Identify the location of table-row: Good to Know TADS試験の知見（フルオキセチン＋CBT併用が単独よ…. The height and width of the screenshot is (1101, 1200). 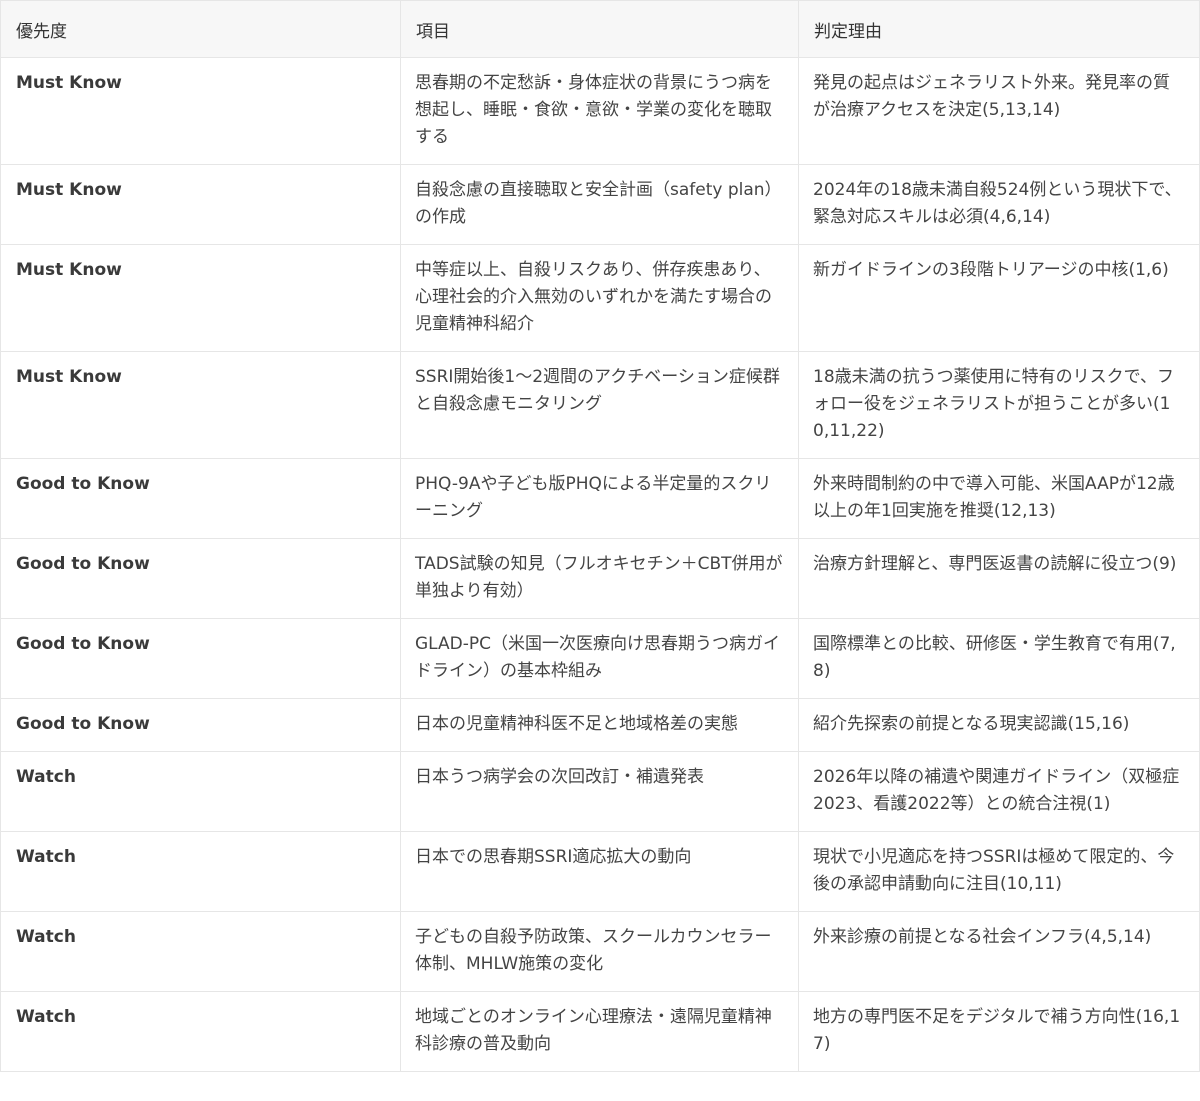
(600, 578).